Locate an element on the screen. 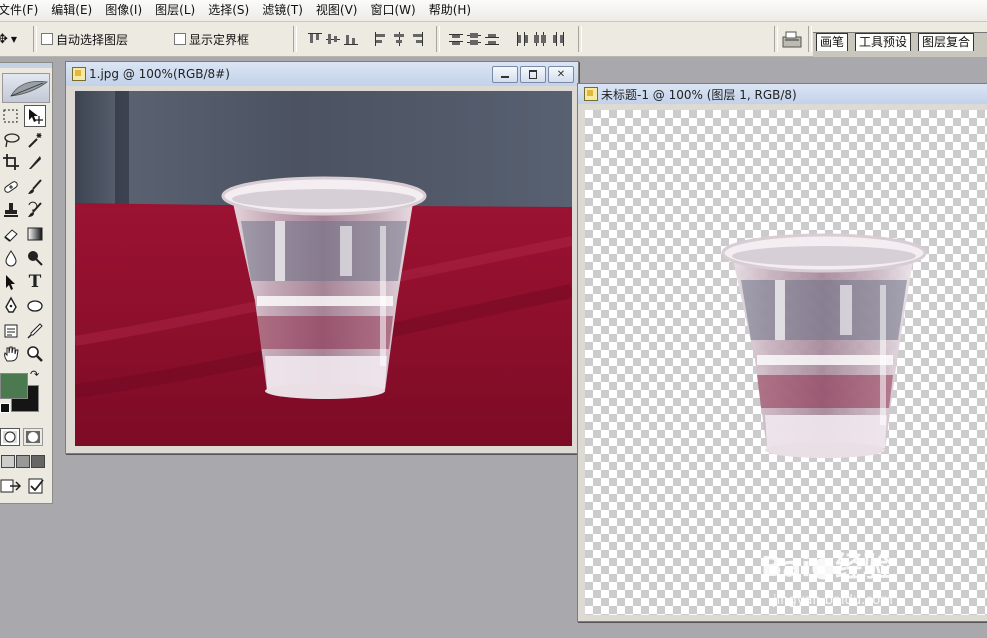  gradient-tool-icon is located at coordinates (35, 234).